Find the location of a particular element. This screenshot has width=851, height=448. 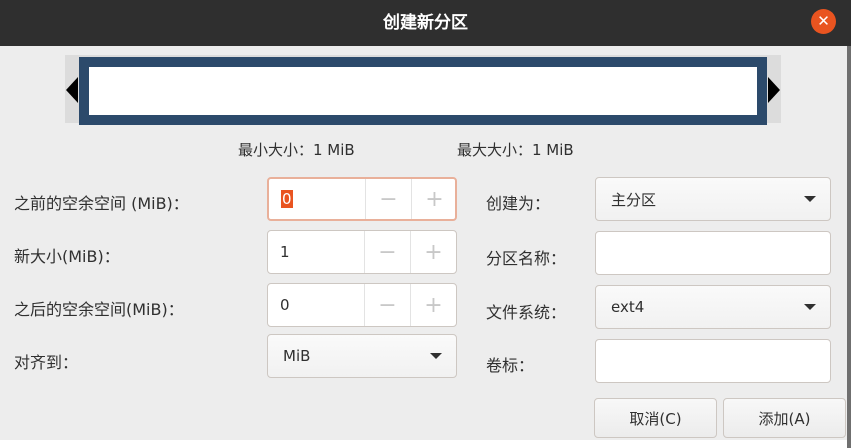

new-size-value: 1 is located at coordinates (285, 252).